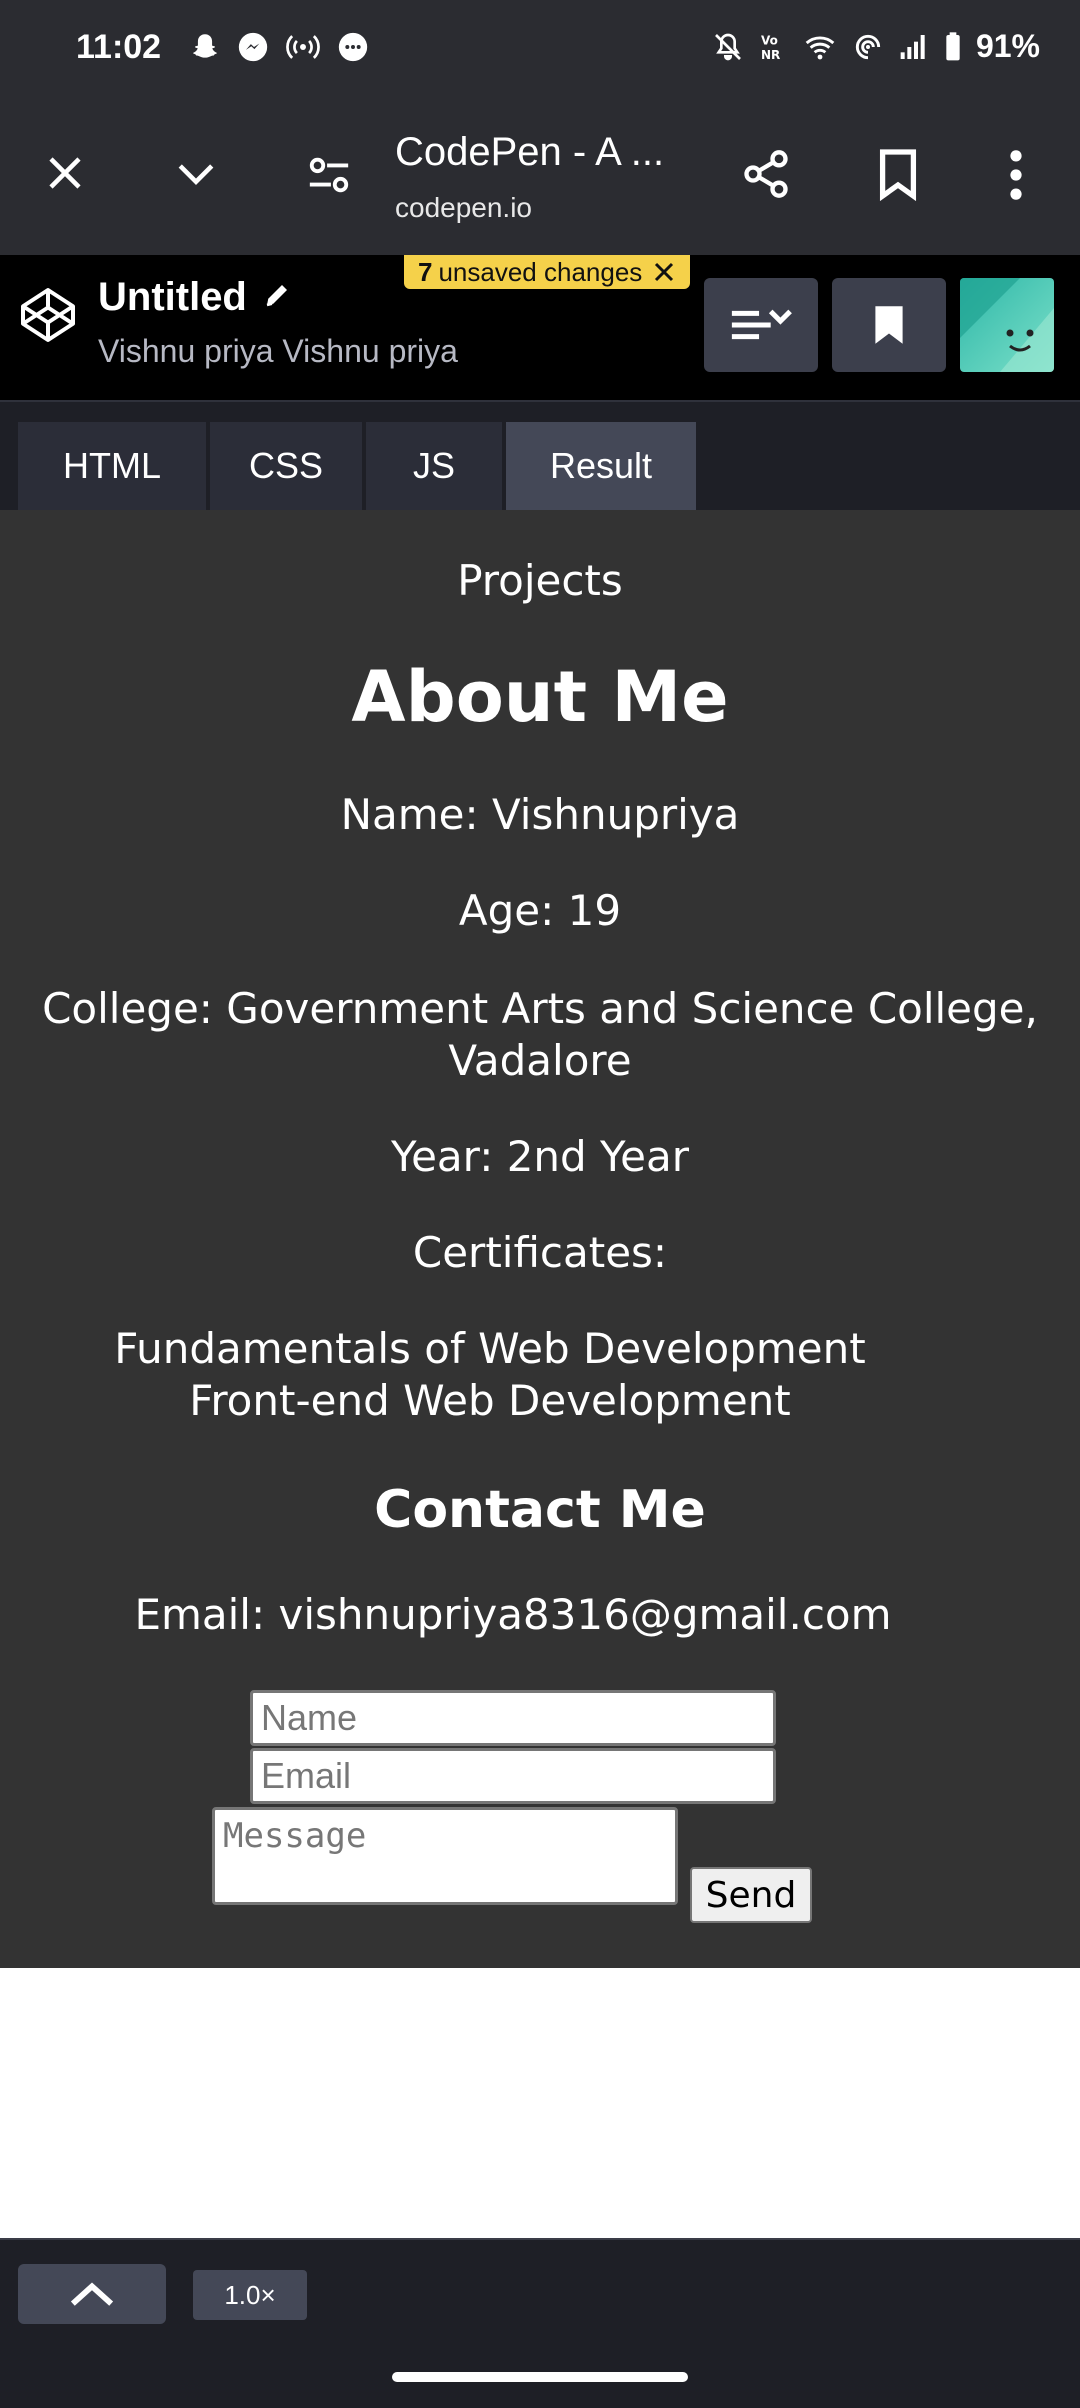 Image resolution: width=1080 pixels, height=2408 pixels. What do you see at coordinates (253, 47) in the screenshot?
I see `messenger-icon` at bounding box center [253, 47].